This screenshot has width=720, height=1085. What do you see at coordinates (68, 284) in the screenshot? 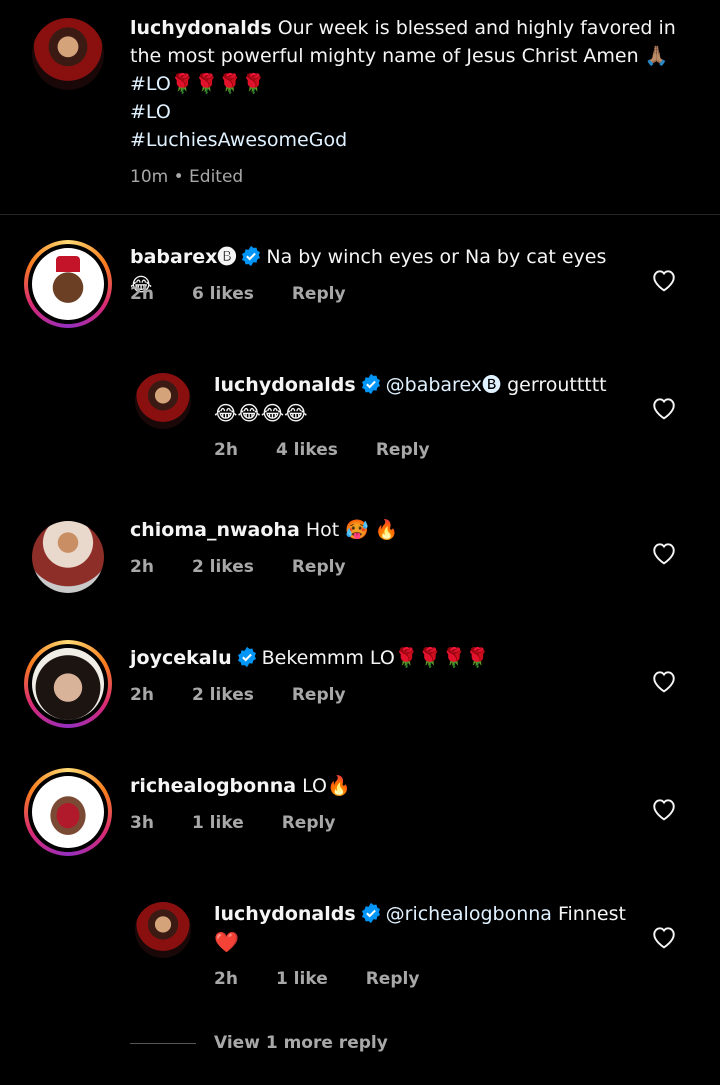
I see `comment-1-avatar` at bounding box center [68, 284].